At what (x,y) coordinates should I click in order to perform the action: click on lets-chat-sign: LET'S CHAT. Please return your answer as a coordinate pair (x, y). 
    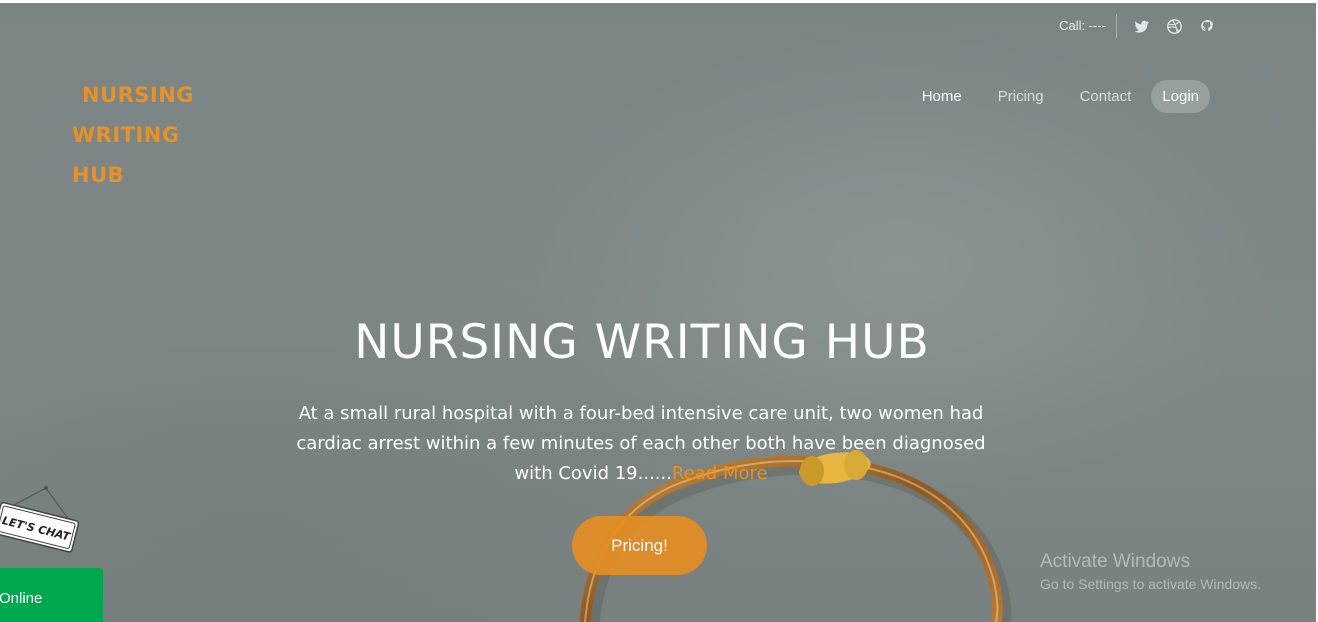
    Looking at the image, I should click on (42, 521).